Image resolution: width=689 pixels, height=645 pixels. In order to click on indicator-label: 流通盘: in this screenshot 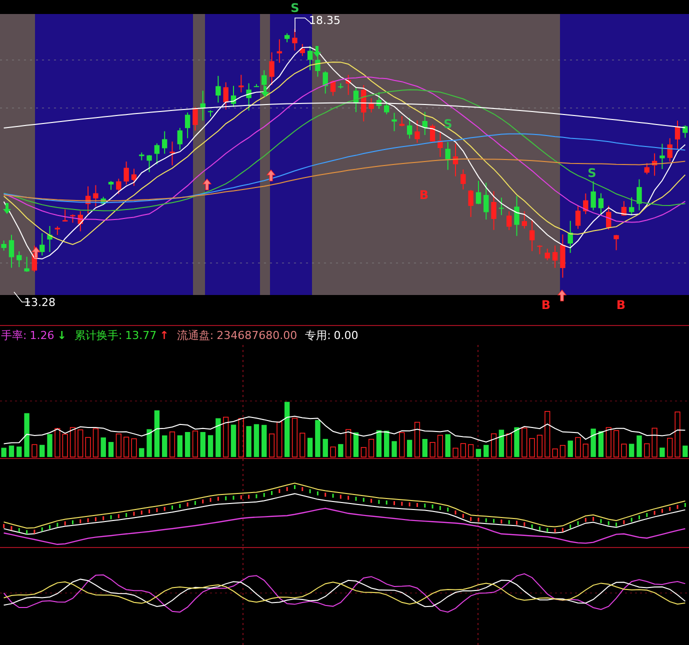, I will do `click(195, 335)`.